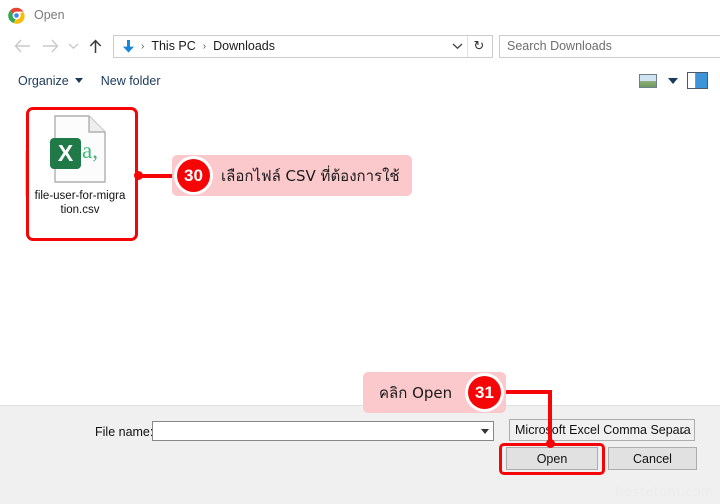 Image resolution: width=720 pixels, height=504 pixels. What do you see at coordinates (648, 80) in the screenshot?
I see `view-layout-icon` at bounding box center [648, 80].